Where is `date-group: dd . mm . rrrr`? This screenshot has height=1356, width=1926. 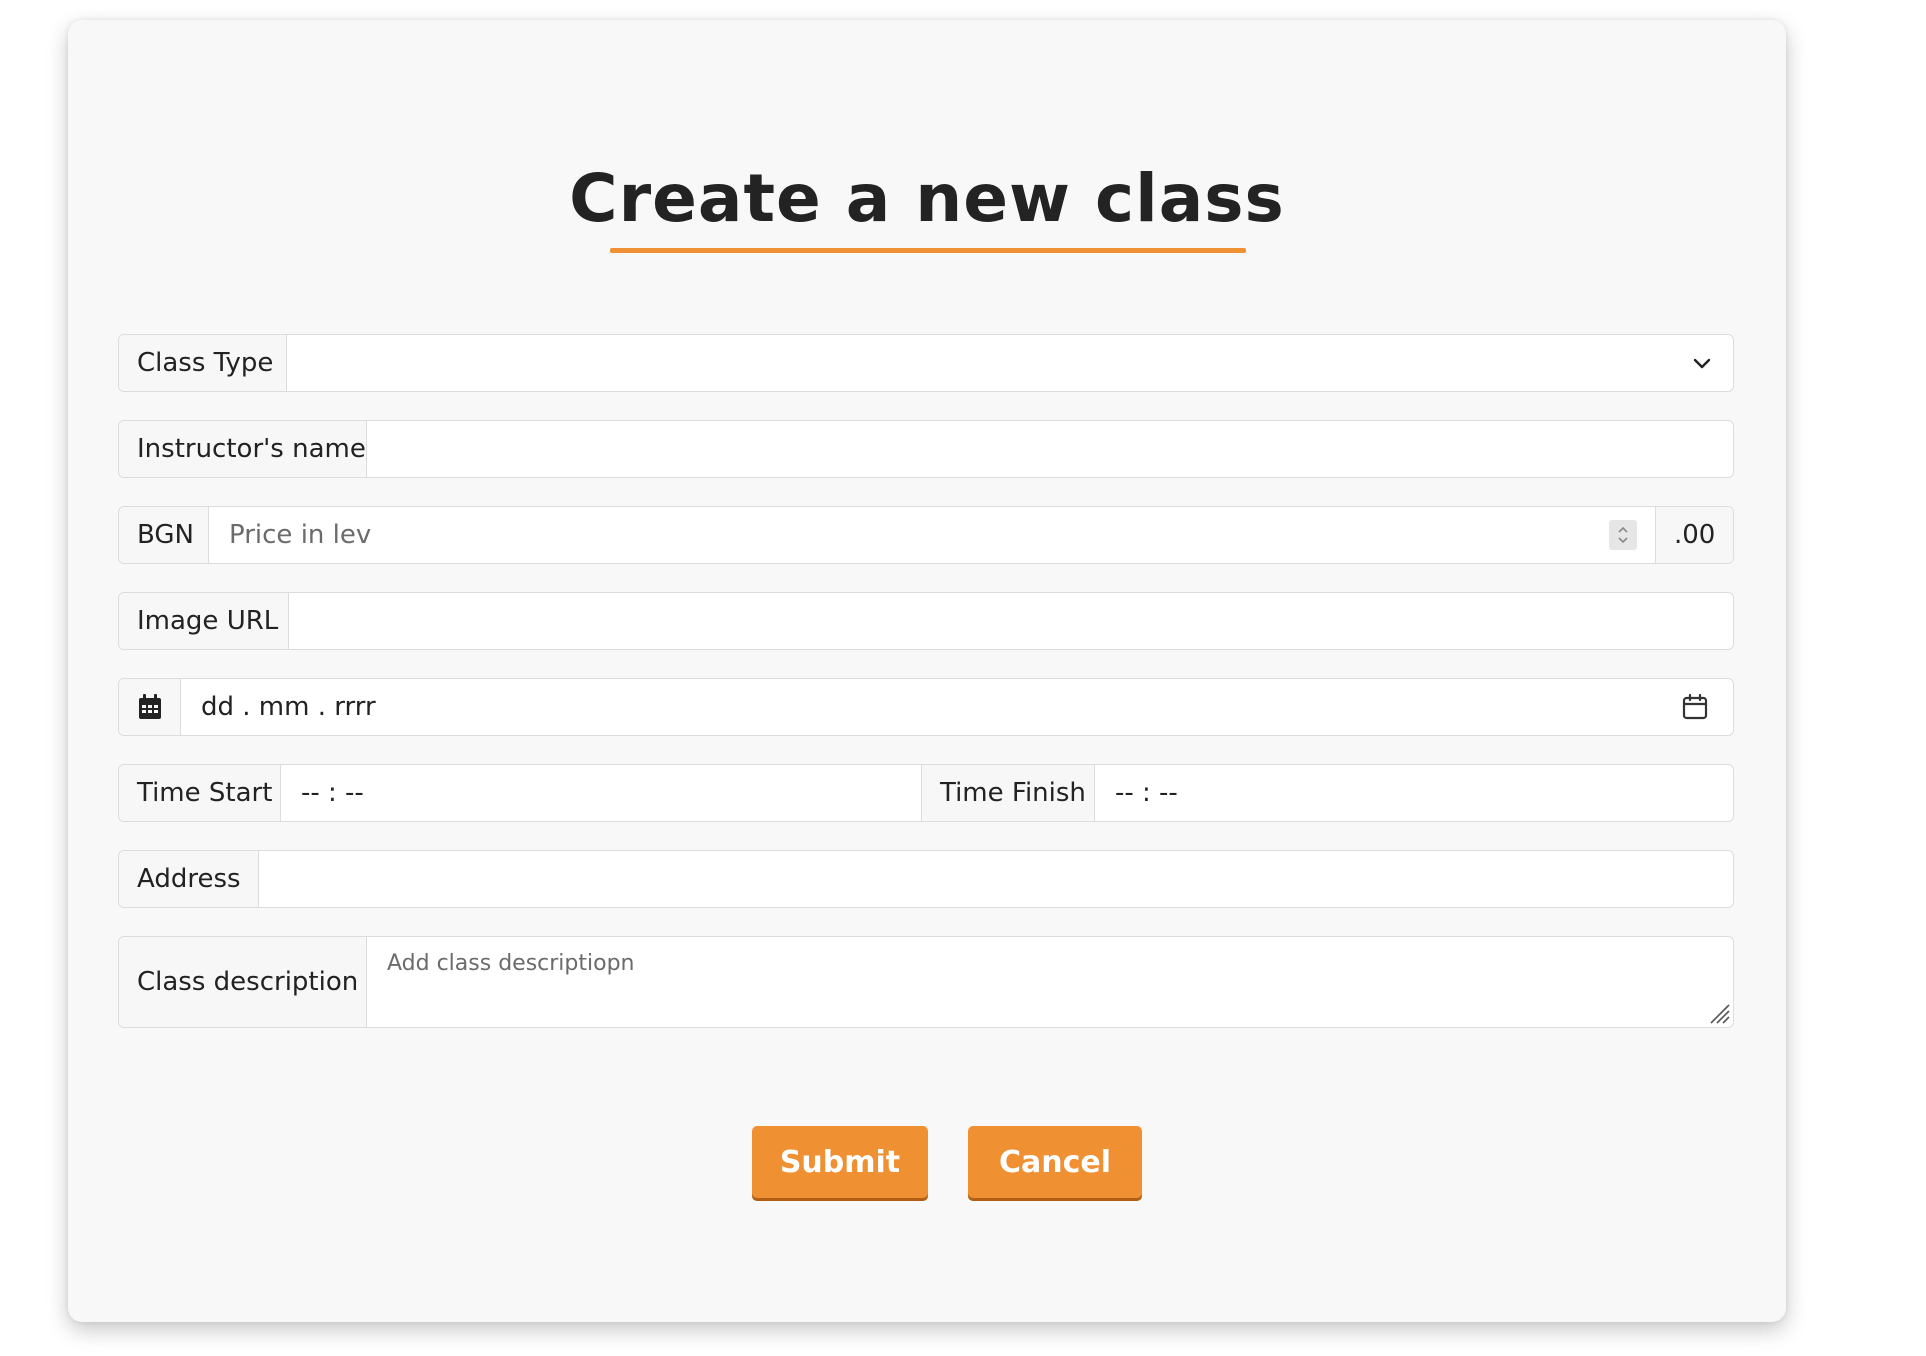 date-group: dd . mm . rrrr is located at coordinates (926, 707).